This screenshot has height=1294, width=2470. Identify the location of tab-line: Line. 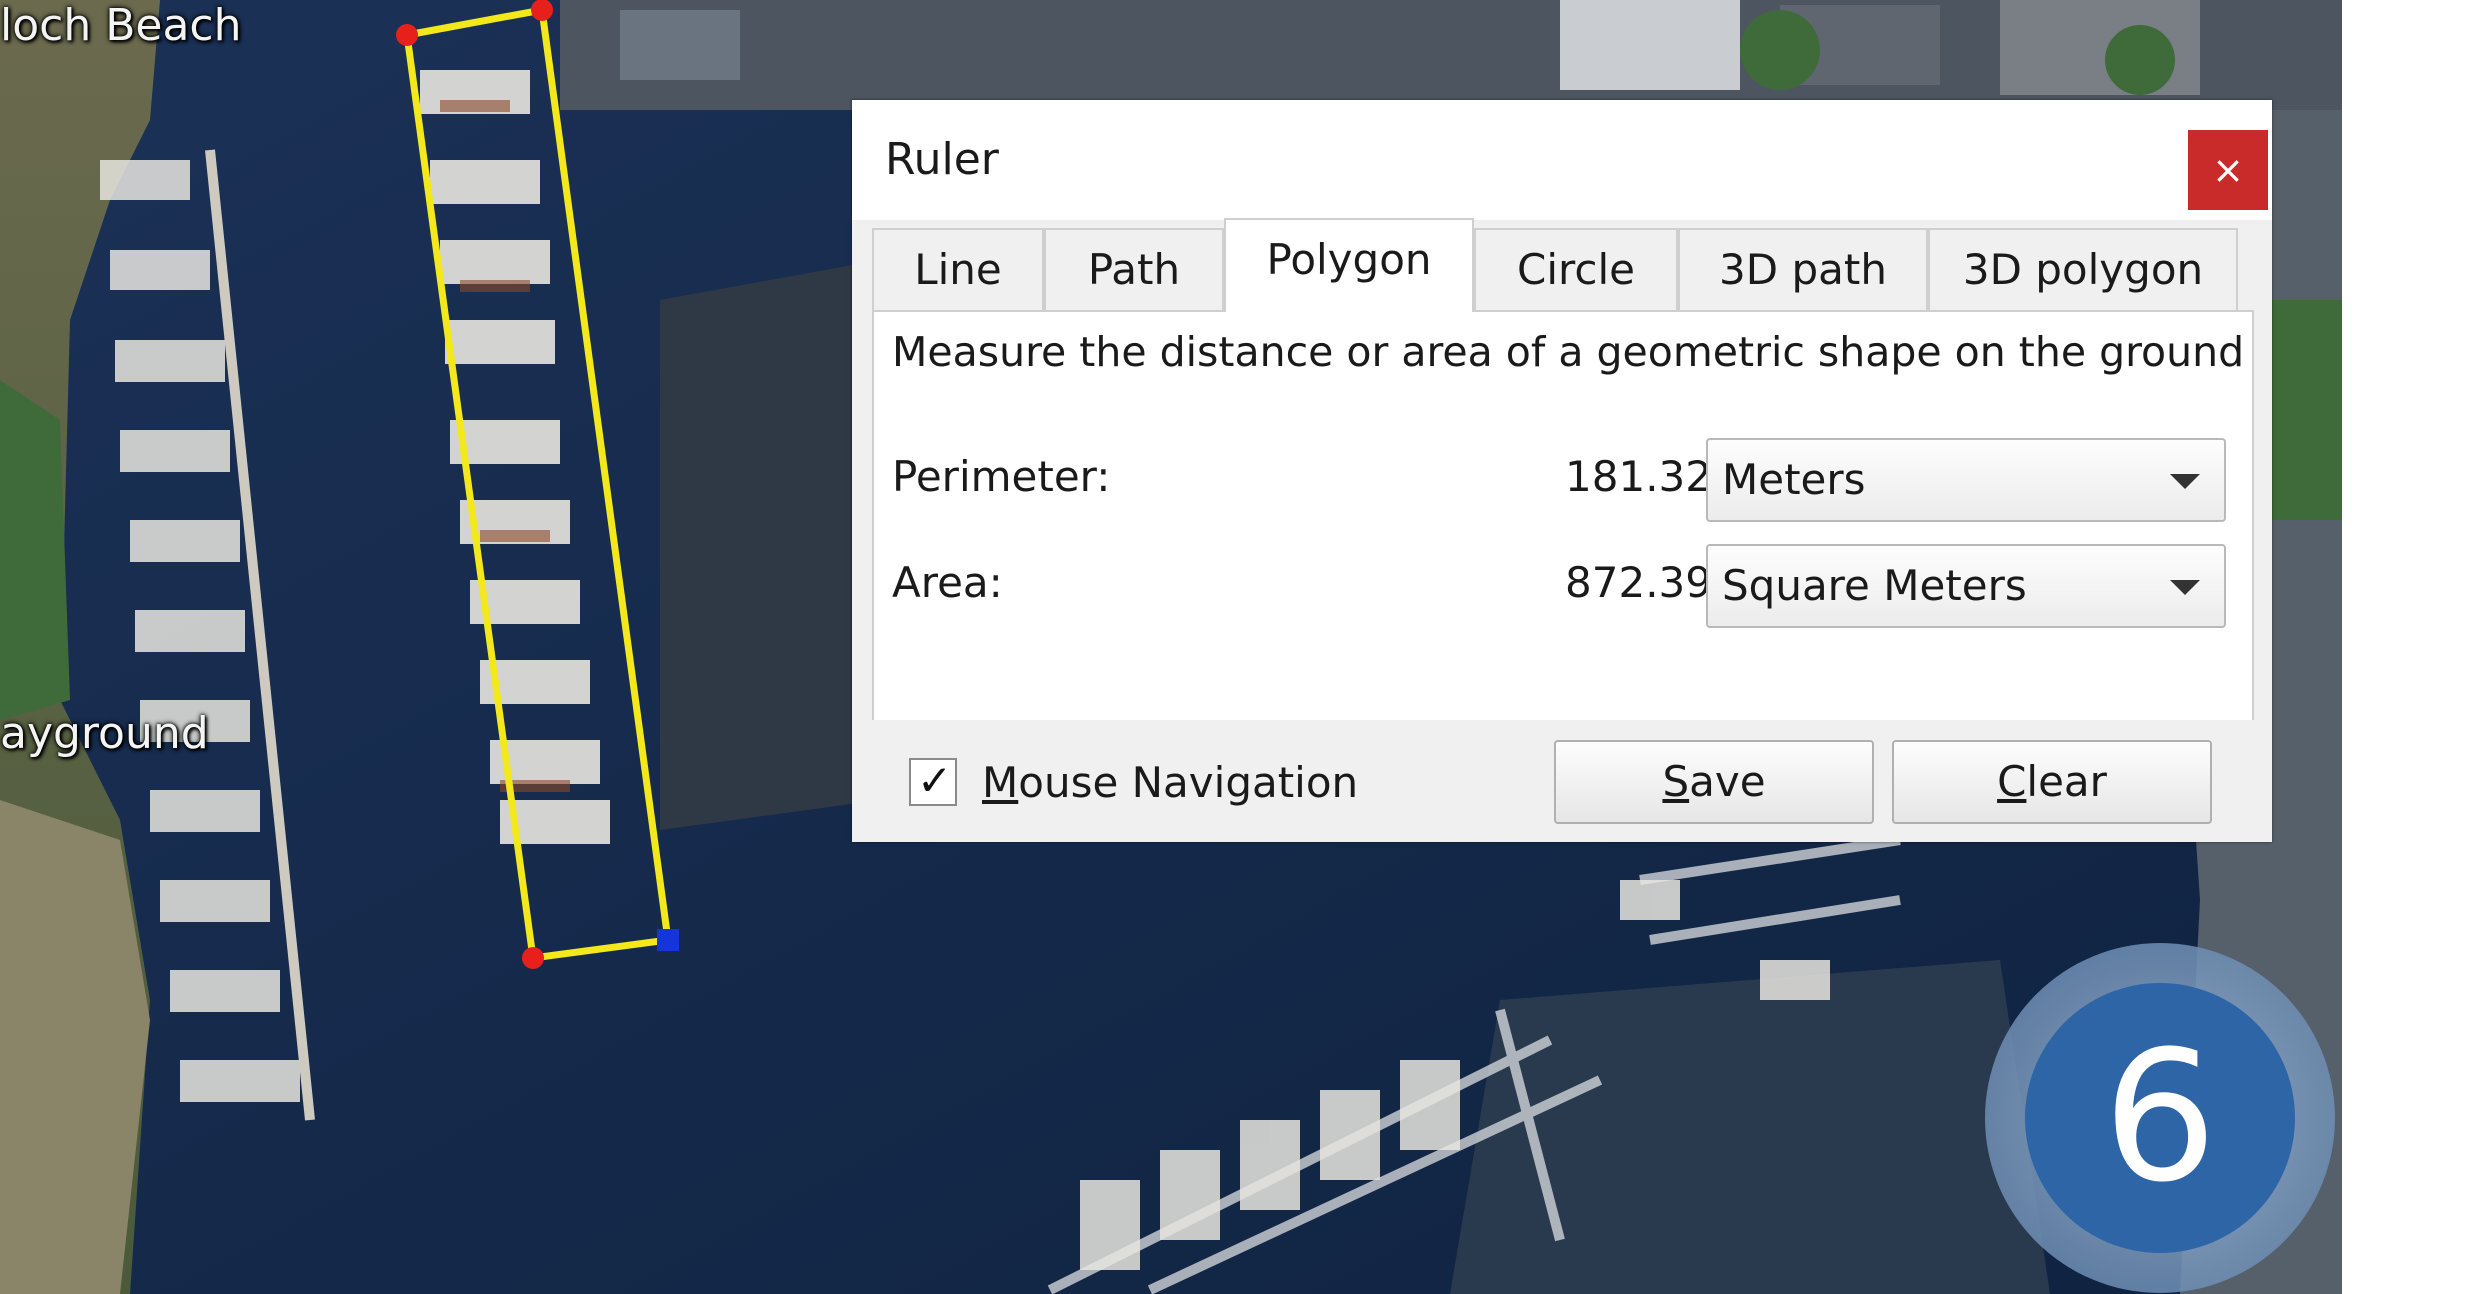
(958, 269).